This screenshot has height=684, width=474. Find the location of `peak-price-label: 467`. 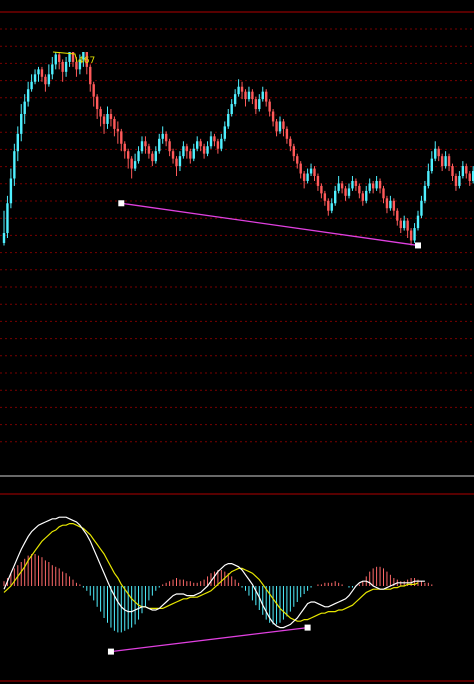

peak-price-label: 467 is located at coordinates (86, 61).